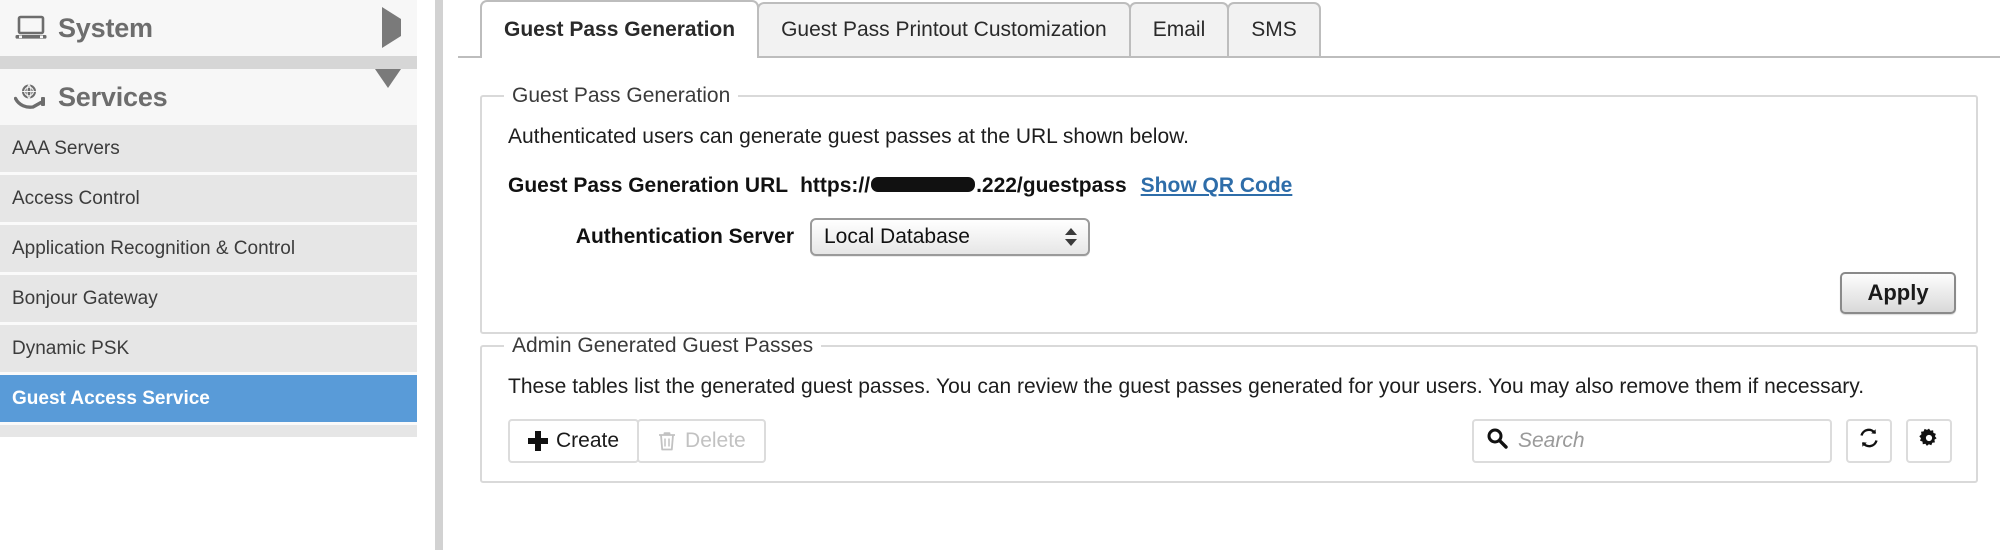 This screenshot has width=2000, height=550. I want to click on authentication-server-select: Local Database, so click(950, 237).